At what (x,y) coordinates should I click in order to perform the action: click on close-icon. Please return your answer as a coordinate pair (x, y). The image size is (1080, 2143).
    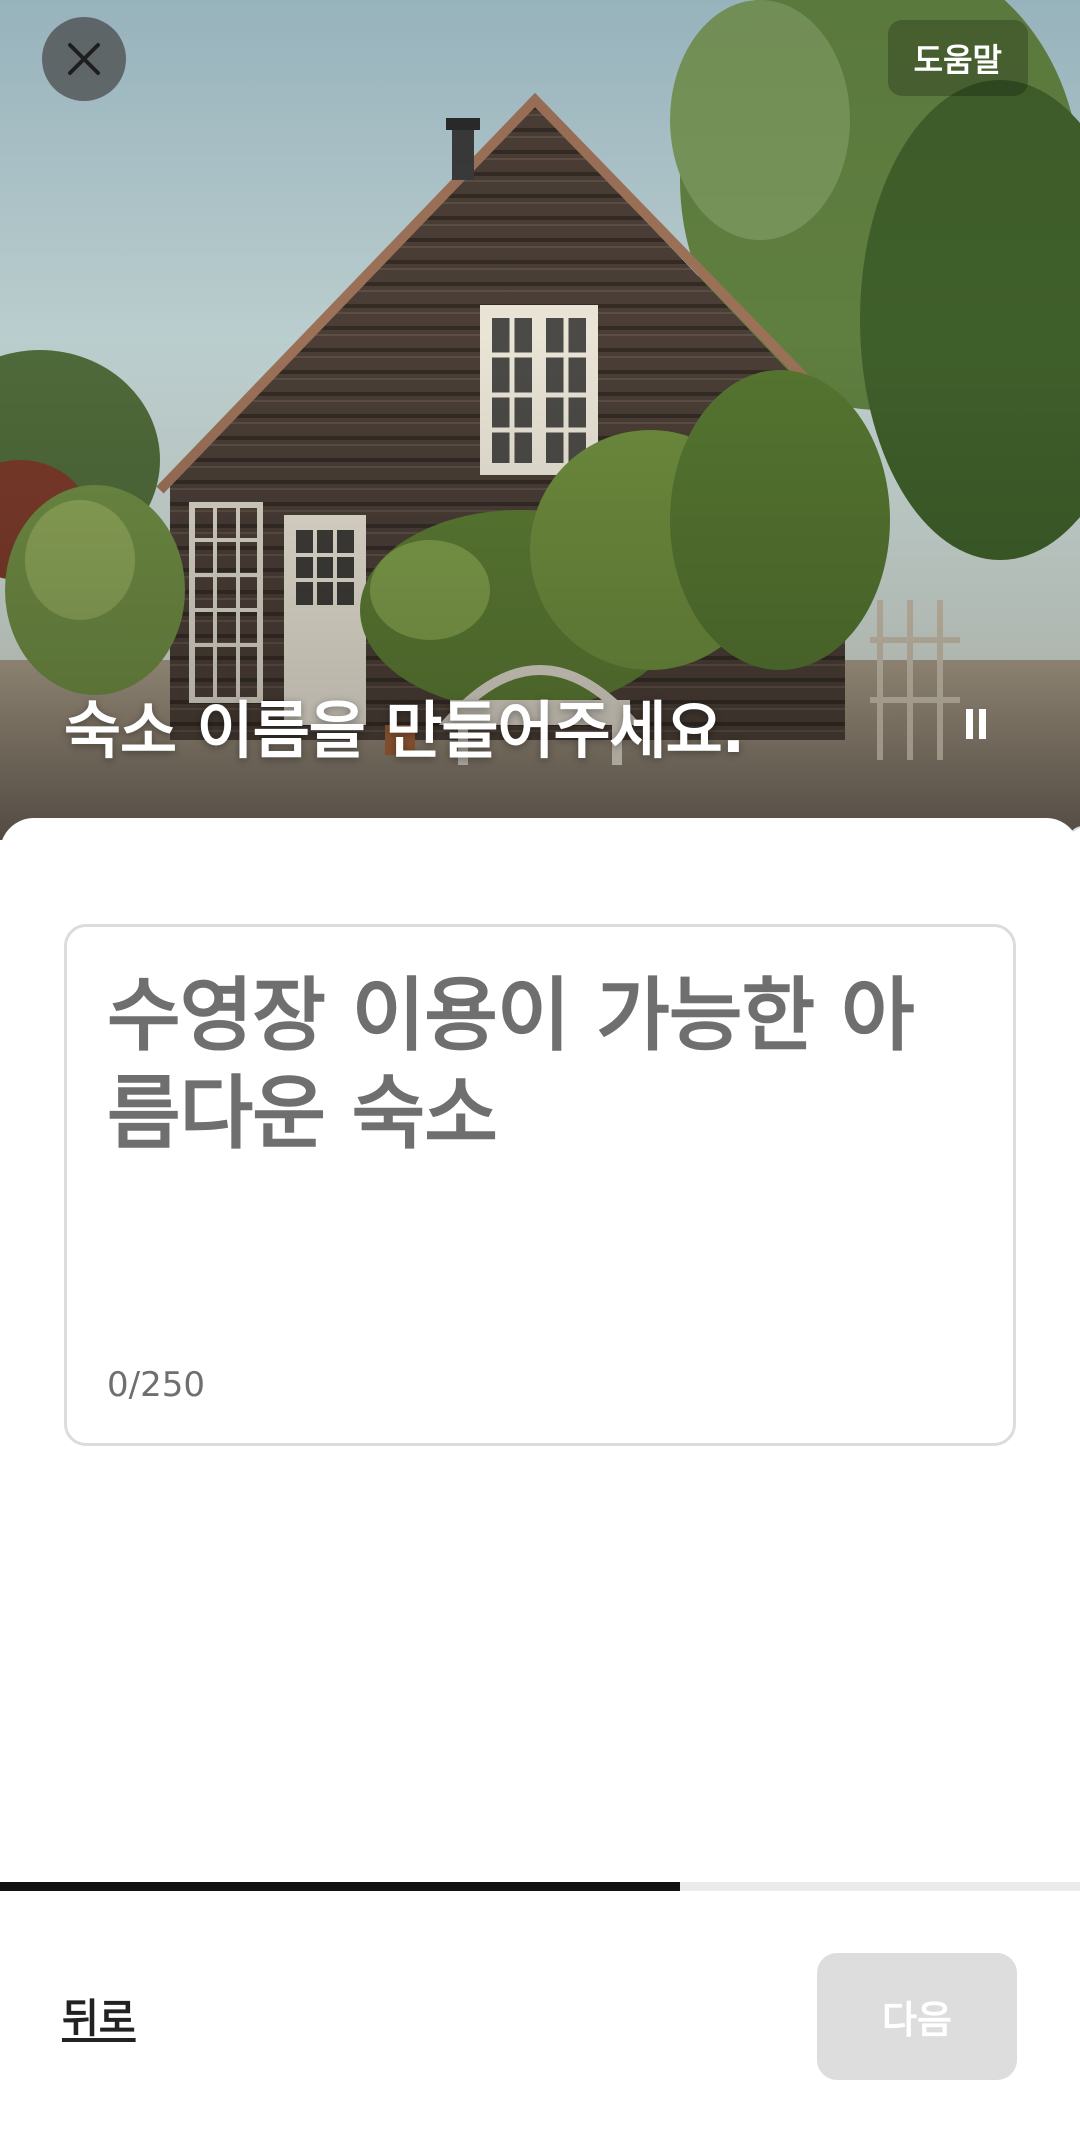
    Looking at the image, I should click on (84, 59).